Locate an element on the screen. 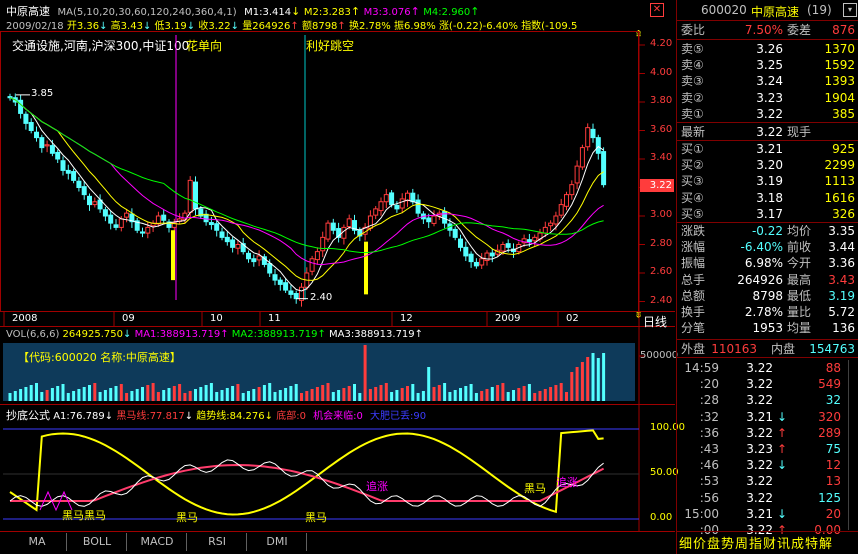 The width and height of the screenshot is (858, 554). tick-arrow: ↑ is located at coordinates (782, 432).